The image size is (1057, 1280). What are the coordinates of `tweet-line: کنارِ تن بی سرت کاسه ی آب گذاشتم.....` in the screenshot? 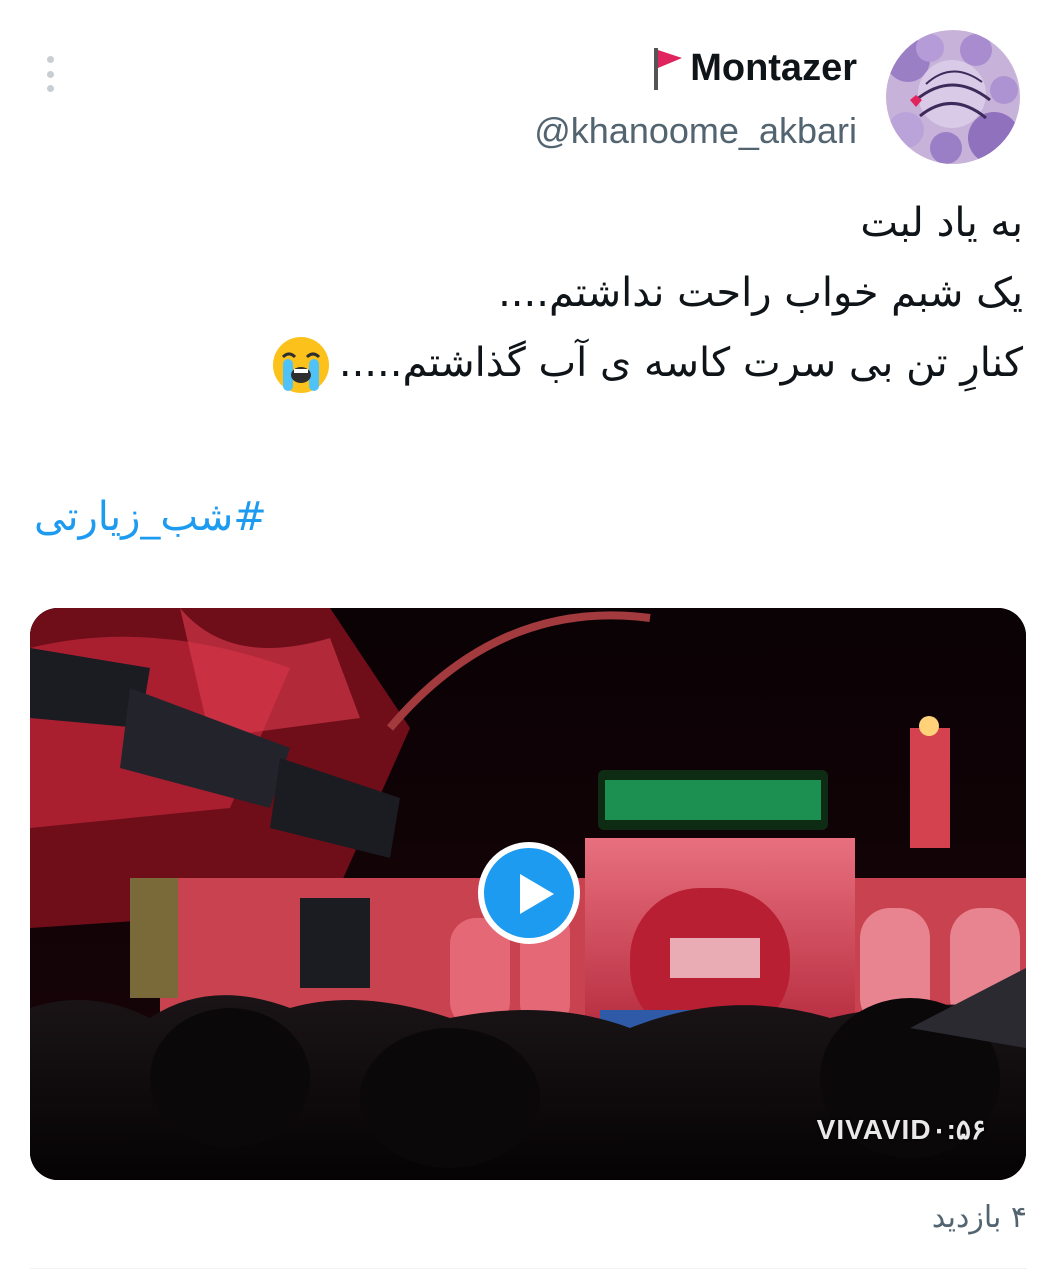 It's located at (680, 363).